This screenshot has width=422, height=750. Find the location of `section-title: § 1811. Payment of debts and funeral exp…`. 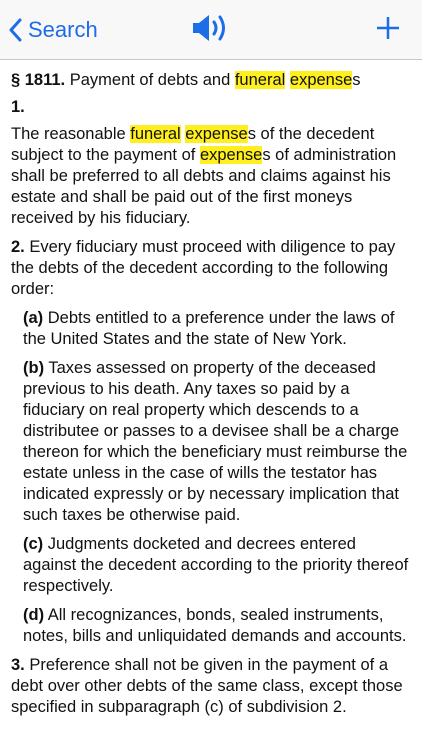

section-title: § 1811. Payment of debts and funeral exp… is located at coordinates (186, 80).